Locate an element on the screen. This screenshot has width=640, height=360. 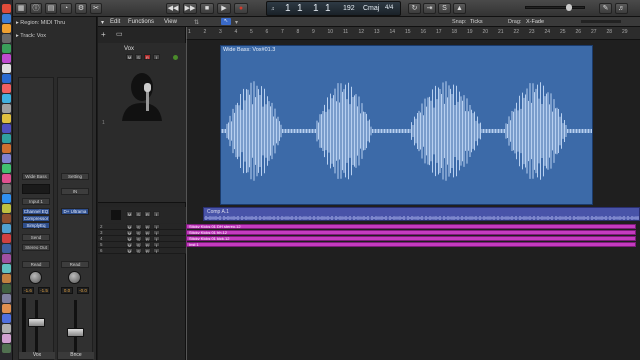
menu-edit: Edit is located at coordinates (115, 22).